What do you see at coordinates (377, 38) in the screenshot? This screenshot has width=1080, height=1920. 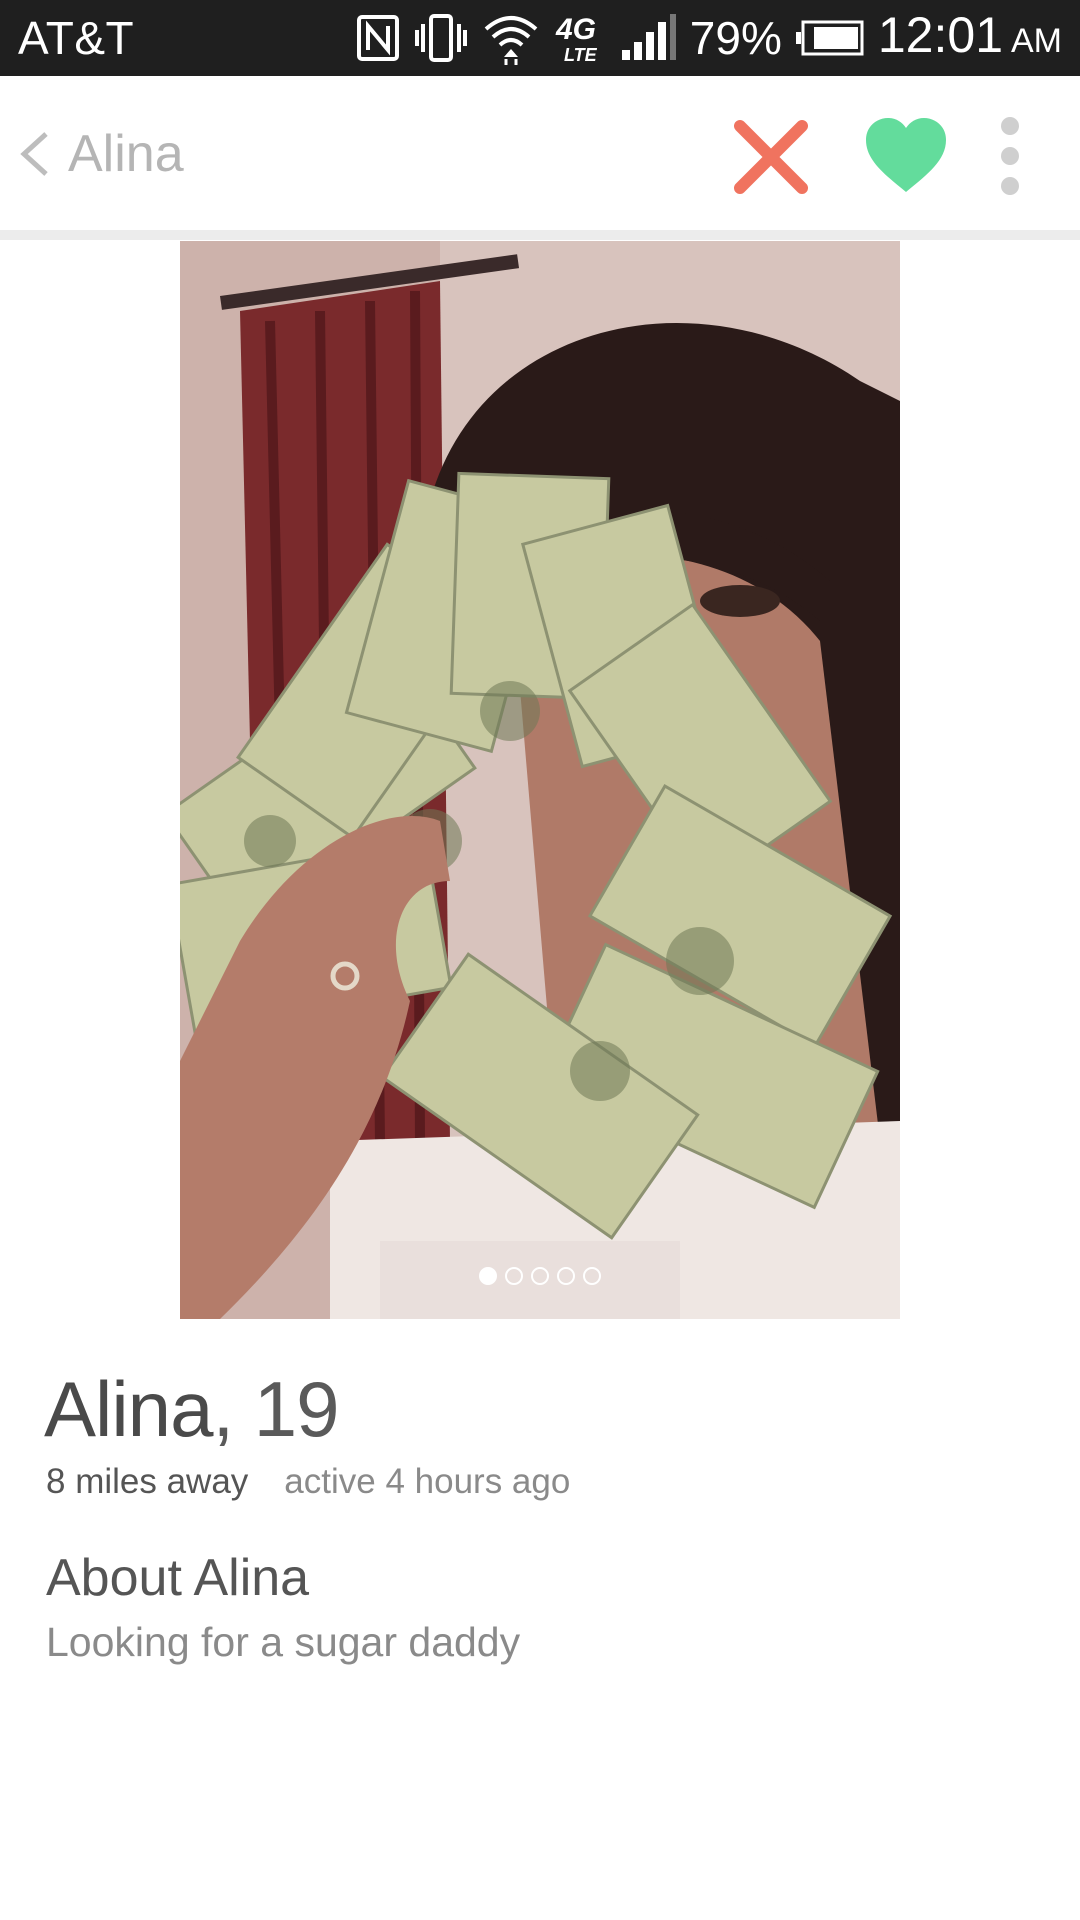 I see `nfc-icon` at bounding box center [377, 38].